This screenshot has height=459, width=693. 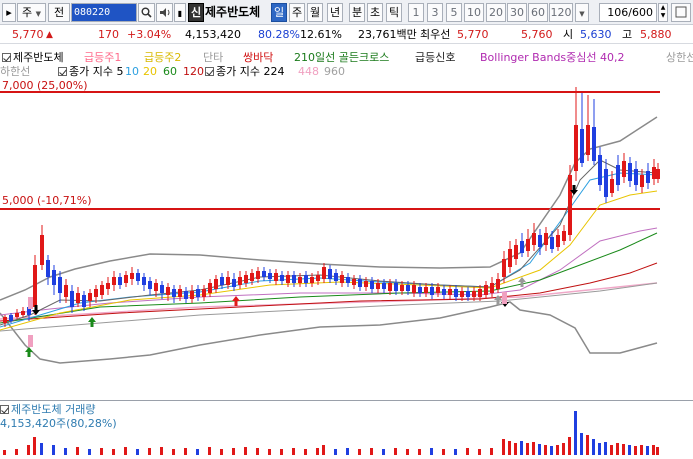 I want to click on legend-ma960: 960, so click(x=334, y=72).